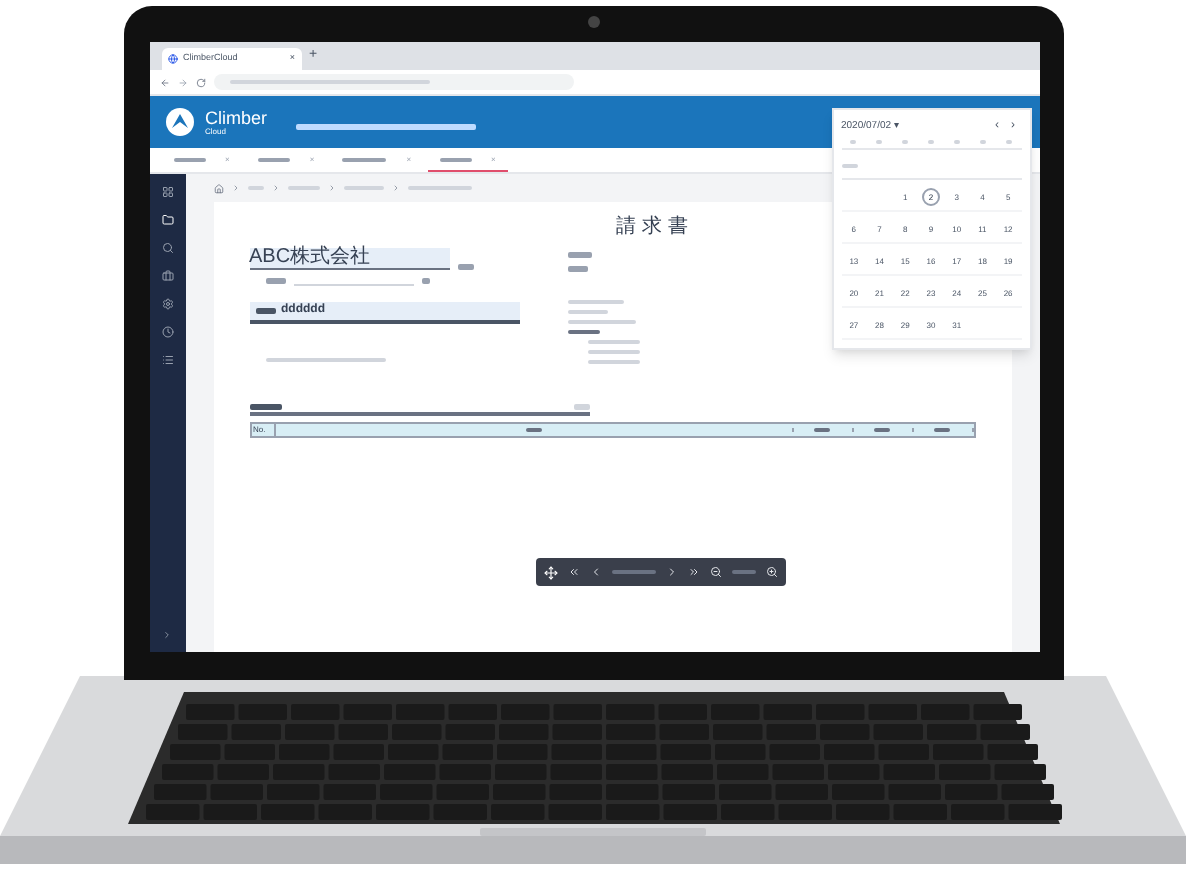 The width and height of the screenshot is (1186, 878). Describe the element at coordinates (167, 276) in the screenshot. I see `briefcase-icon` at that location.